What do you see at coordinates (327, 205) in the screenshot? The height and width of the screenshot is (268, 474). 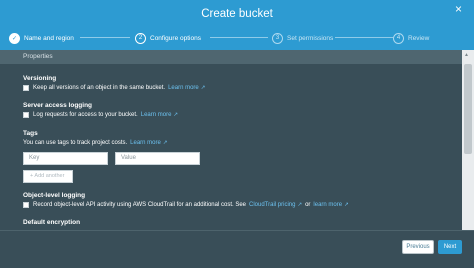 I see `object-logging-learn-more-link: learn more` at bounding box center [327, 205].